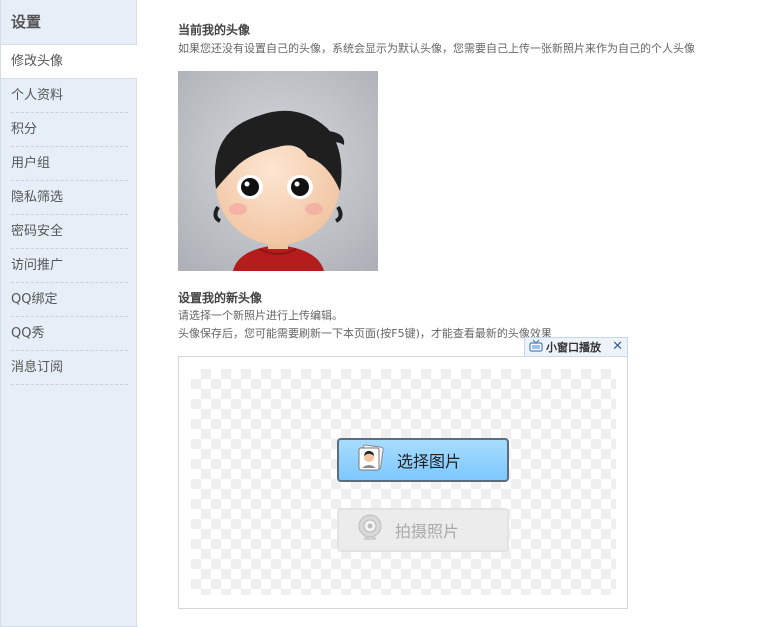 This screenshot has height=627, width=781. I want to click on sidebar-item-profile: 个人资料, so click(69, 96).